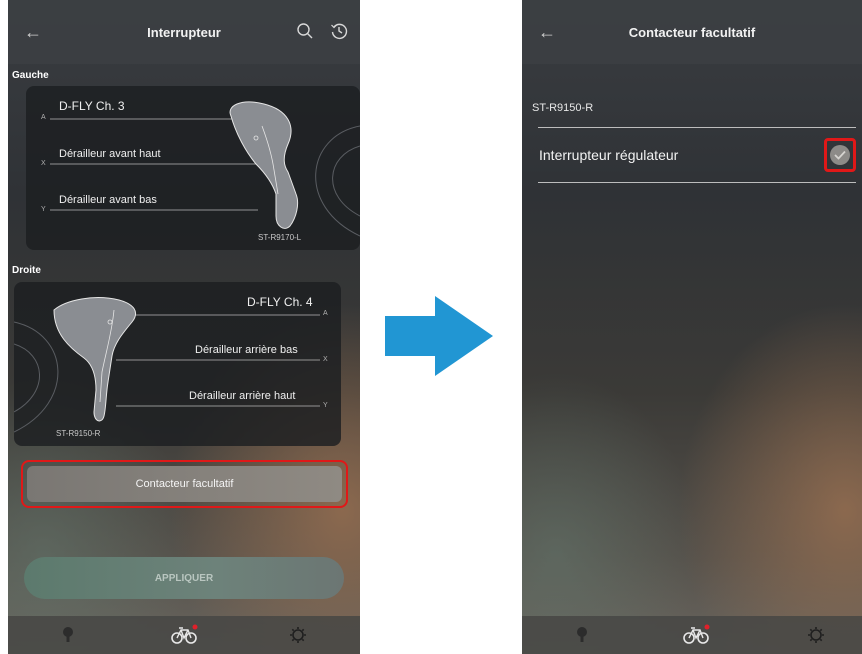 The width and height of the screenshot is (862, 654). Describe the element at coordinates (30, 75) in the screenshot. I see `section-label-left: Gauche` at that location.